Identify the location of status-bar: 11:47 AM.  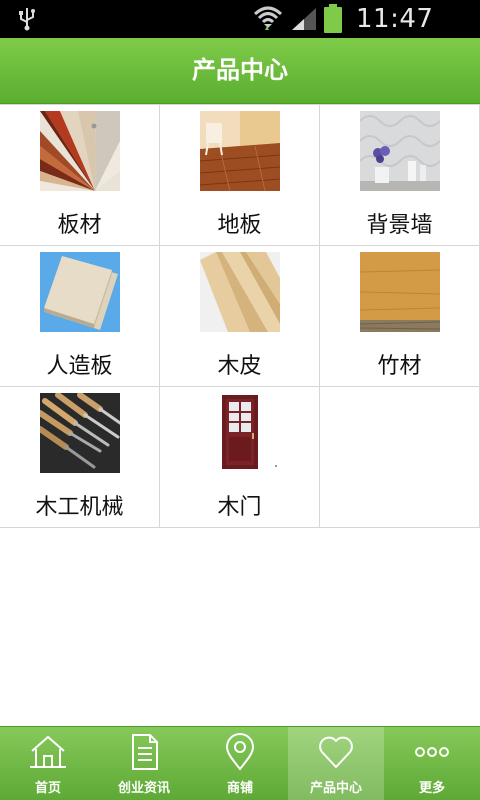
(240, 34).